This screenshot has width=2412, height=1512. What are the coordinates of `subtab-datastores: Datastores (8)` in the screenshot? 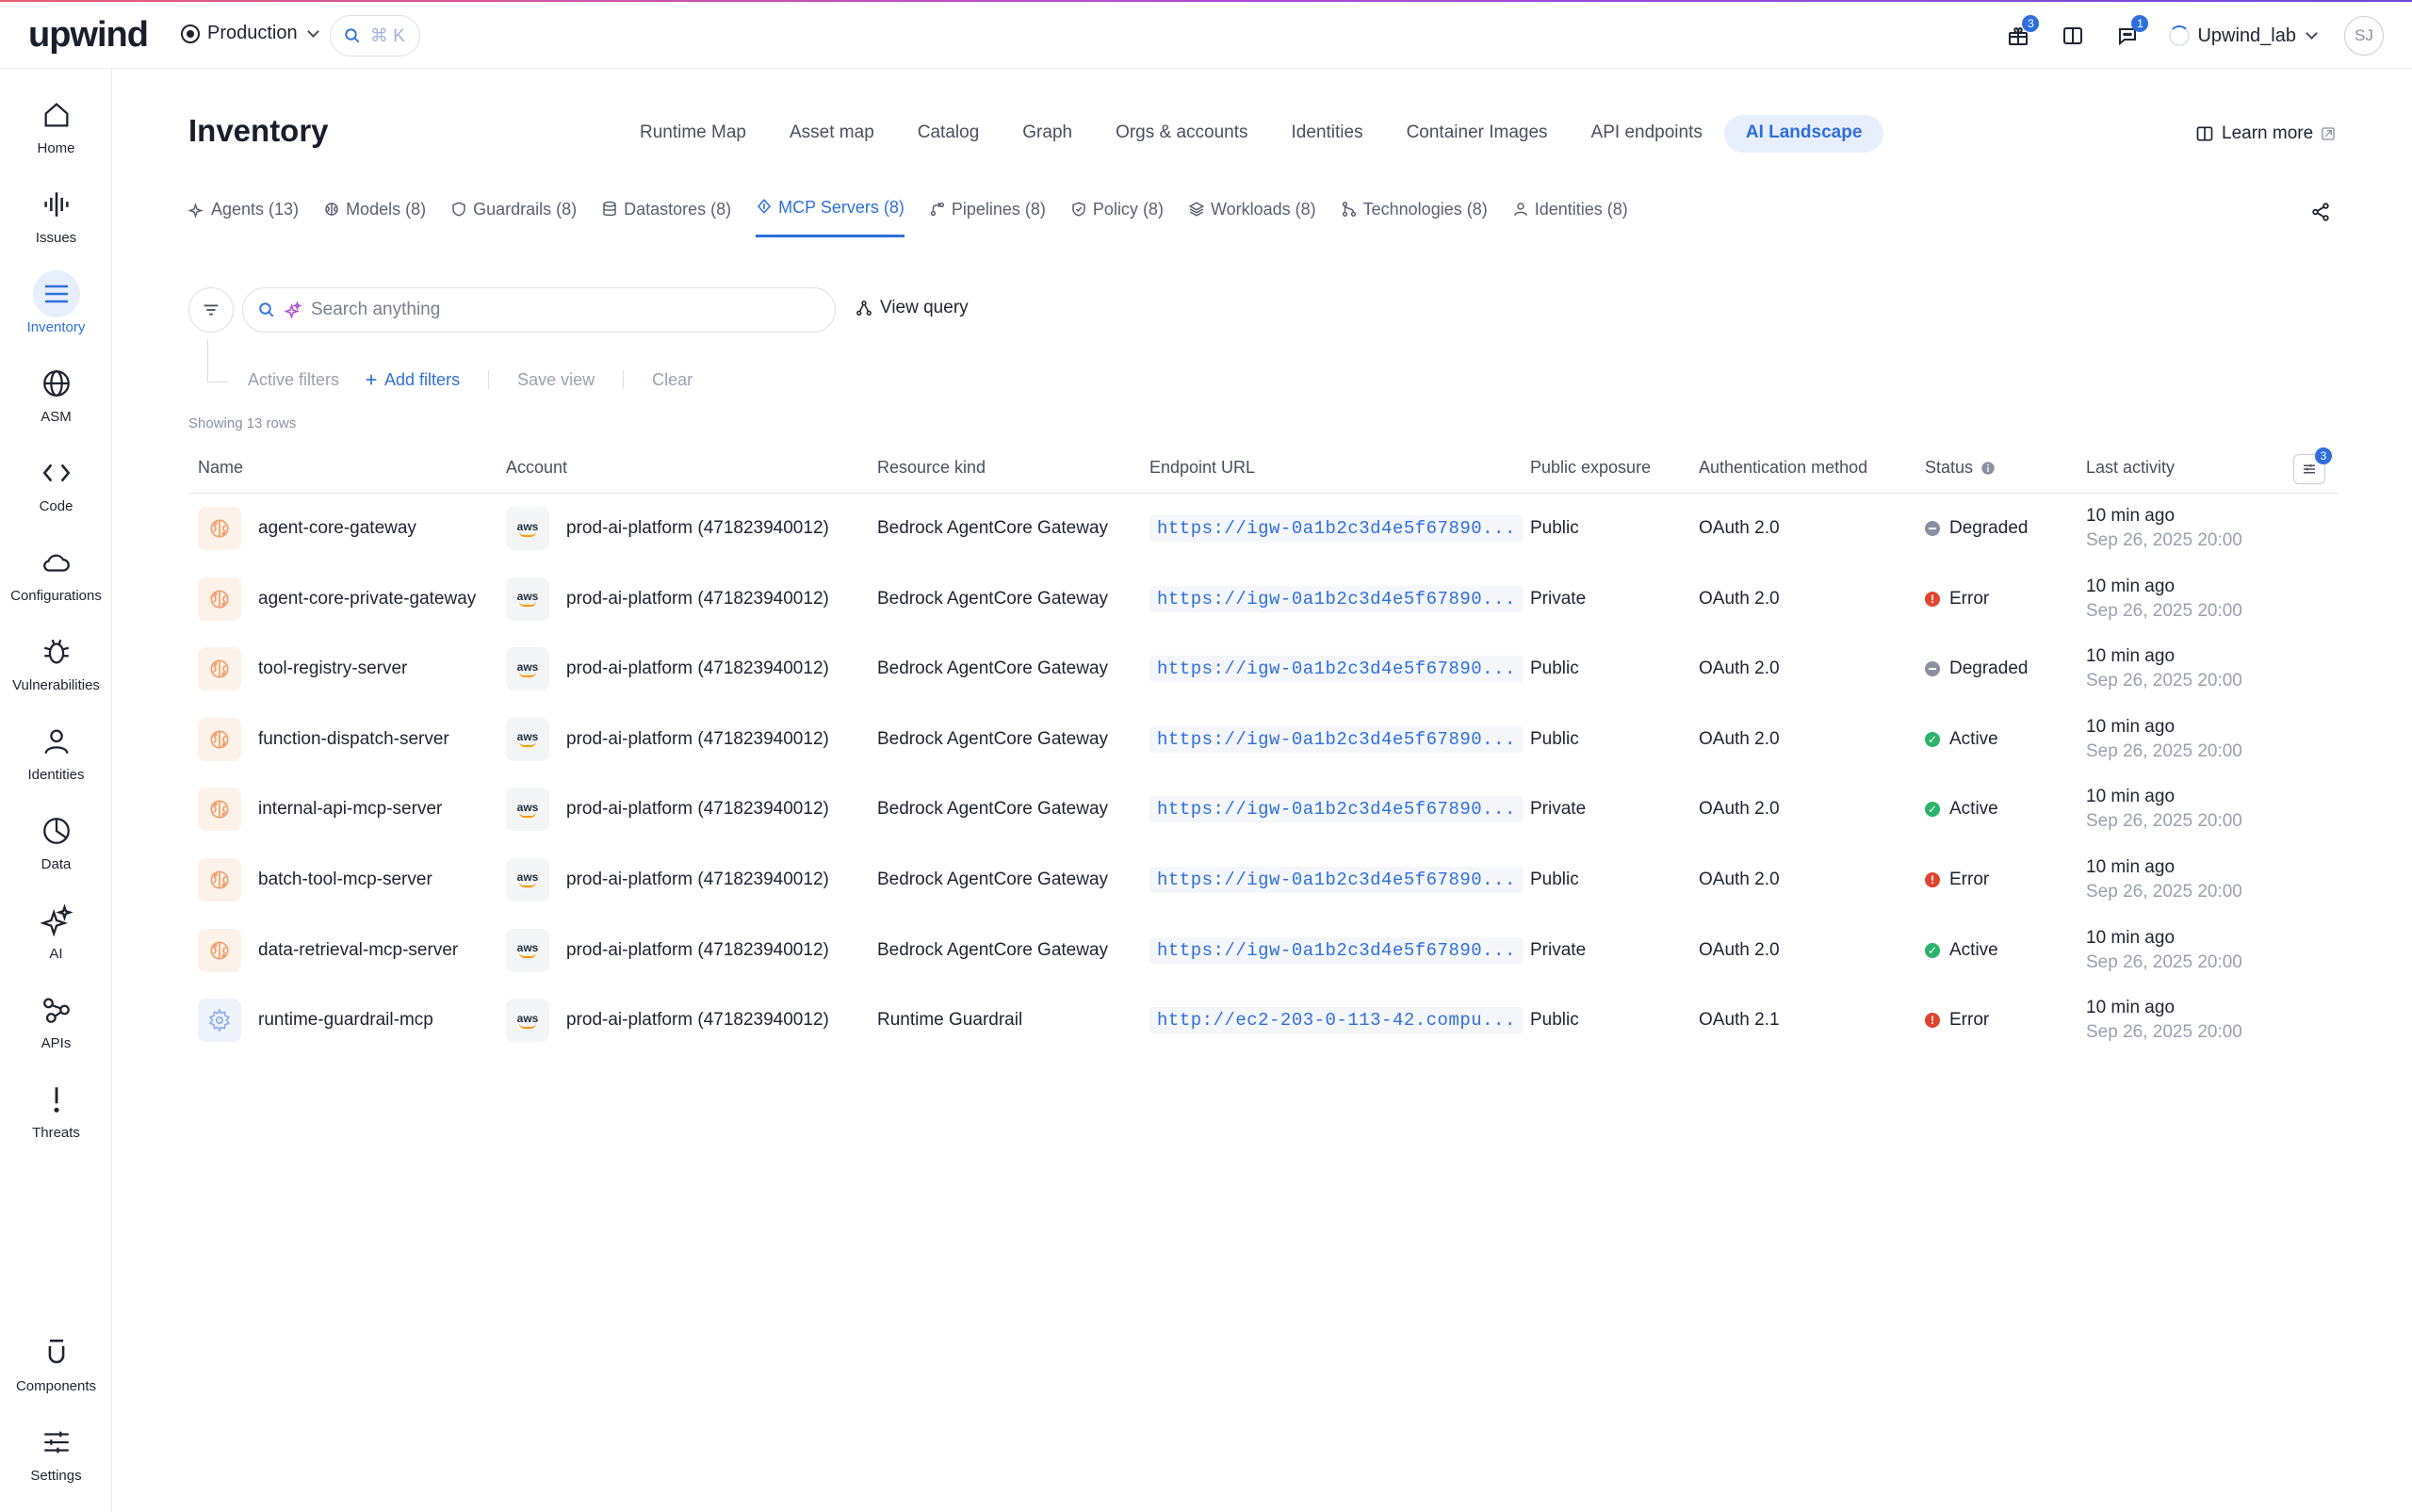 It's located at (666, 209).